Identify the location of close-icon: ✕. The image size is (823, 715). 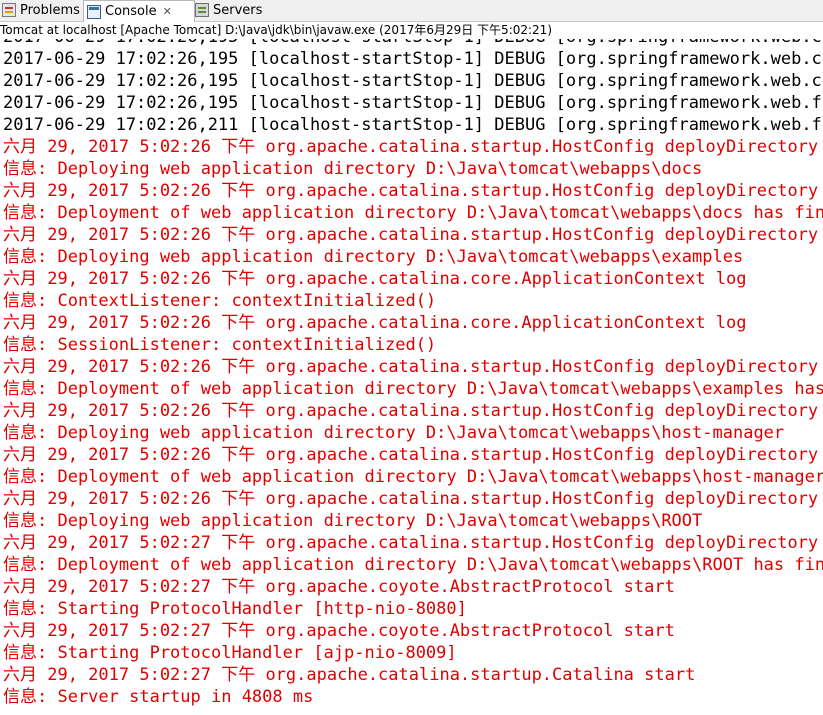
(167, 11).